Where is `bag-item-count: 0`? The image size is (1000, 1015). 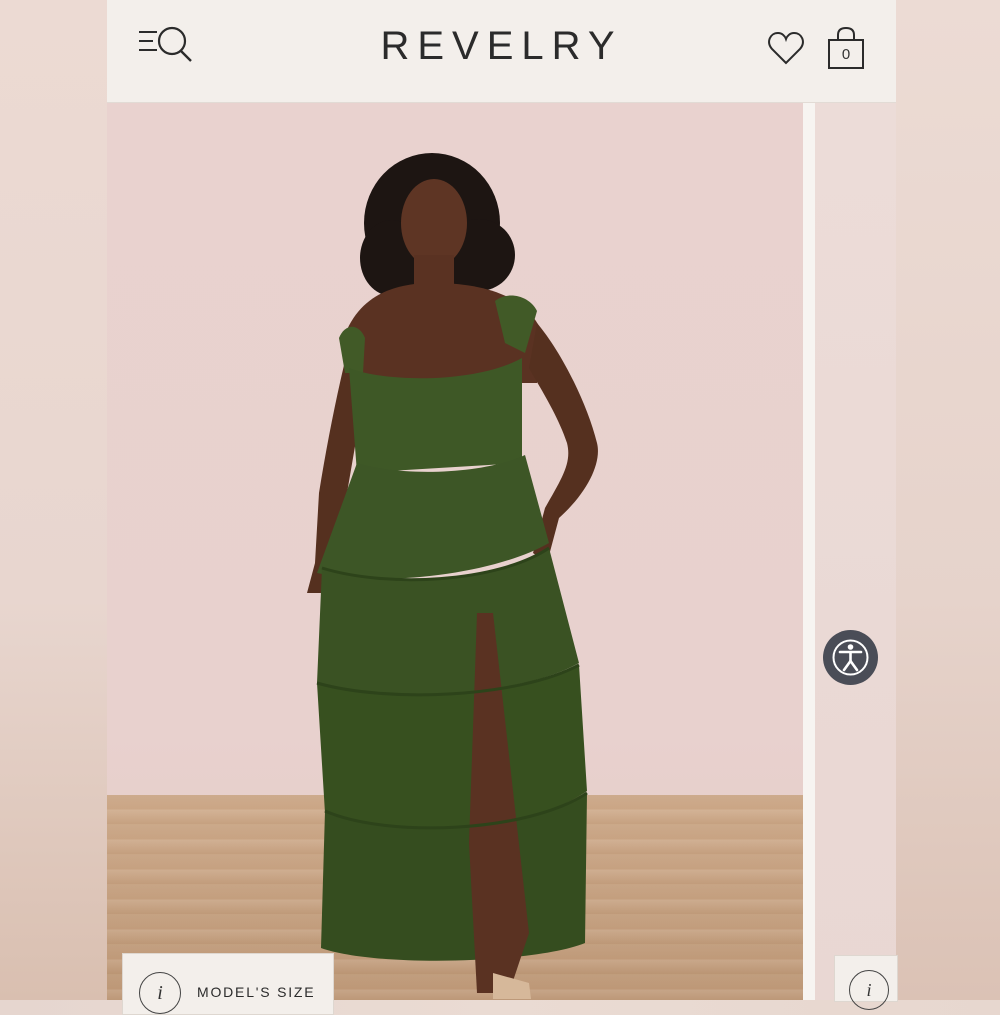
bag-item-count: 0 is located at coordinates (846, 54).